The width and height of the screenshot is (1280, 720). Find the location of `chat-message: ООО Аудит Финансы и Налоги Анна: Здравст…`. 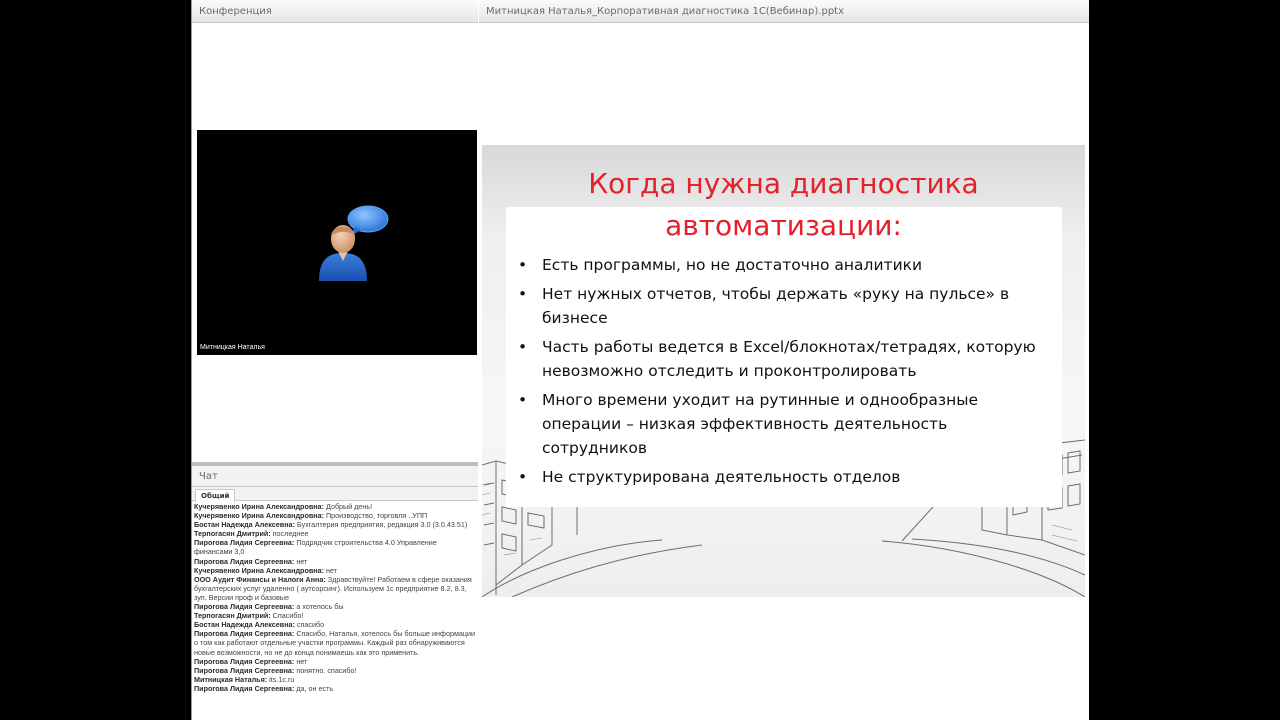

chat-message: ООО Аудит Финансы и Налоги Анна: Здравст… is located at coordinates (335, 588).